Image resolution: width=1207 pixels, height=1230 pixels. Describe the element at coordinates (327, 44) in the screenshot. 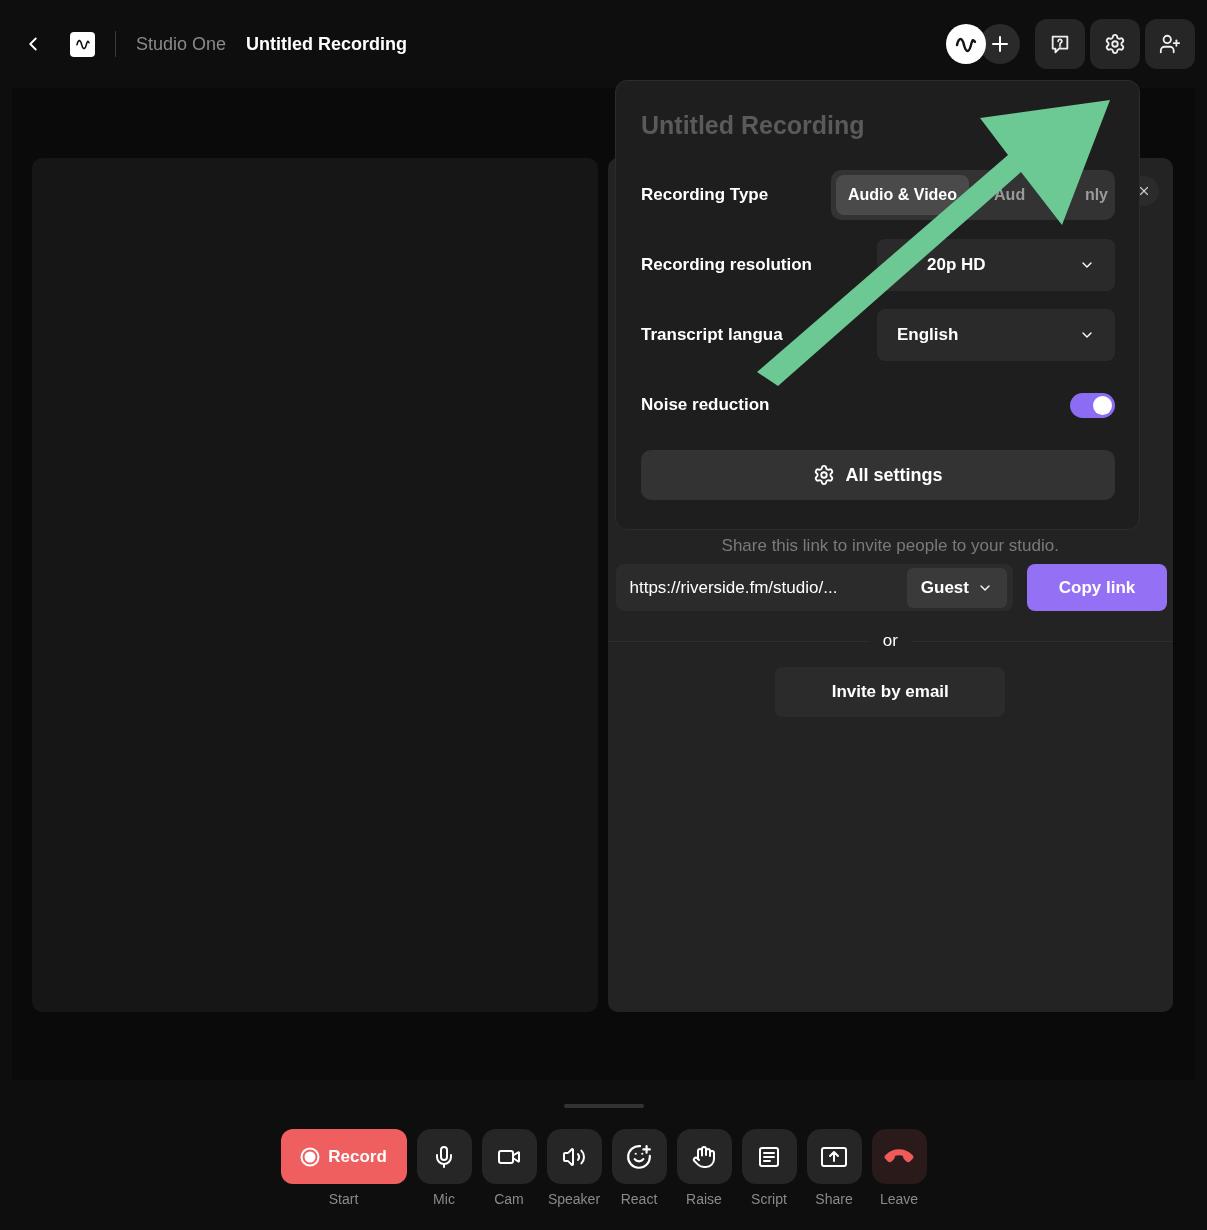

I see `recording-title: Untitled Recording` at that location.